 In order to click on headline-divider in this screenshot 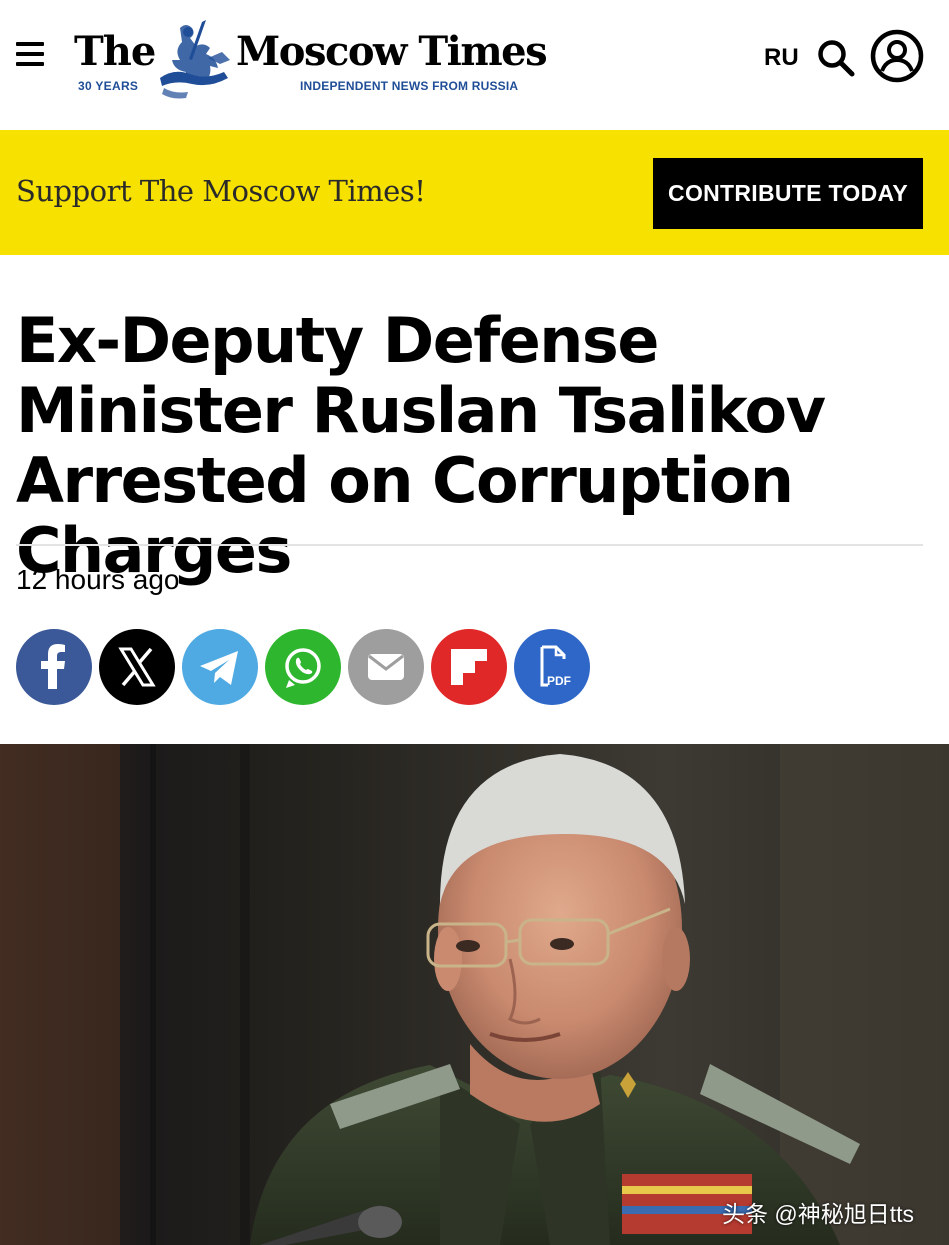, I will do `click(469, 545)`.